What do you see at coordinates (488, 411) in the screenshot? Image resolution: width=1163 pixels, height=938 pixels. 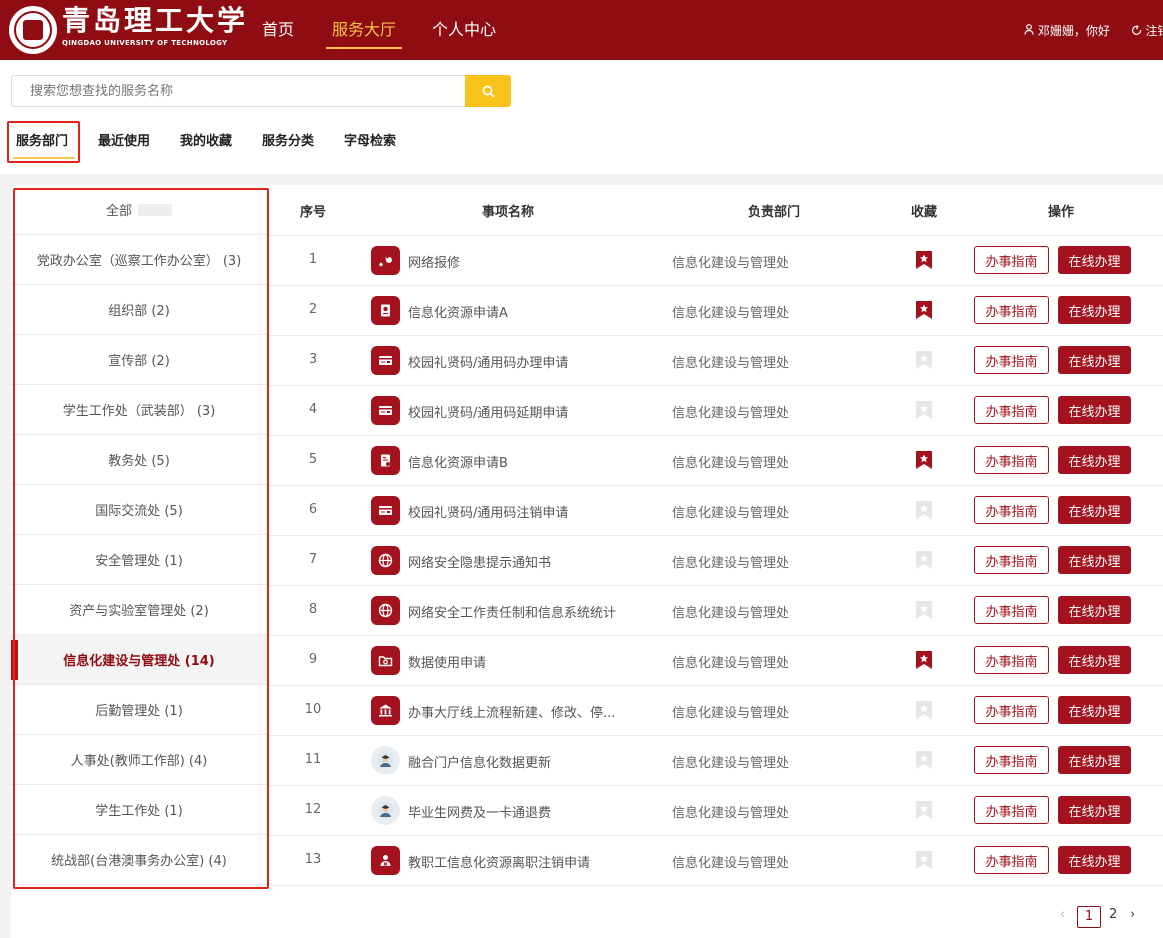 I see `service-name-link: 校园礼贤码/通用码延期申请` at bounding box center [488, 411].